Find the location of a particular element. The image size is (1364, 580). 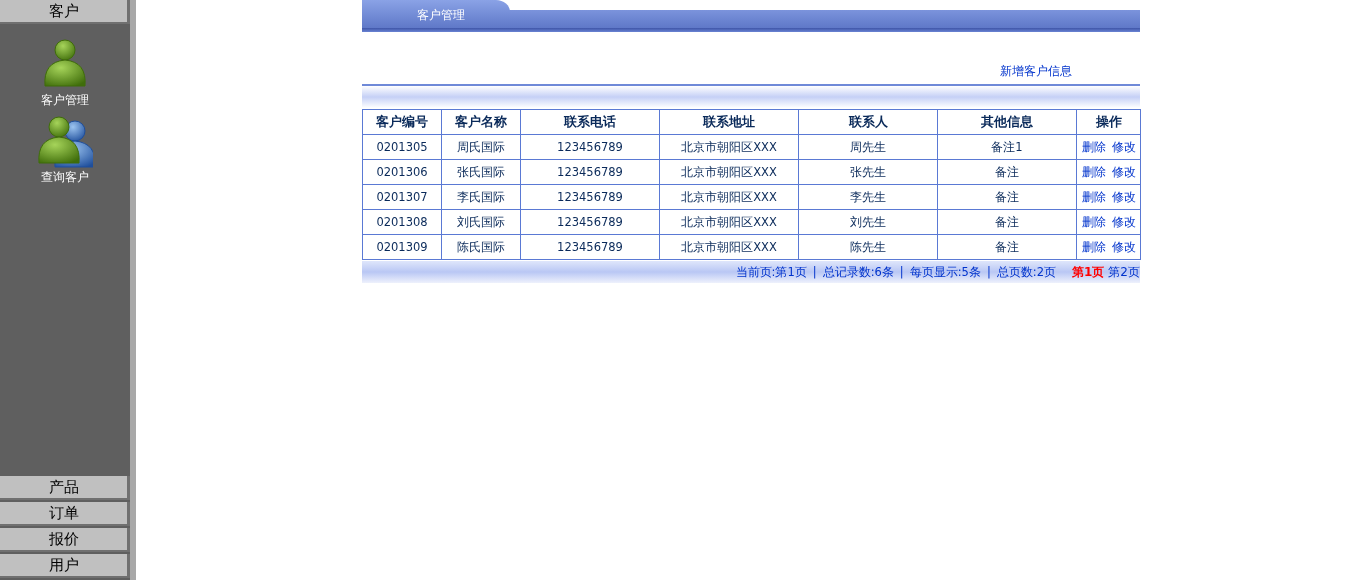

table-cell: 0201306 is located at coordinates (402, 172).